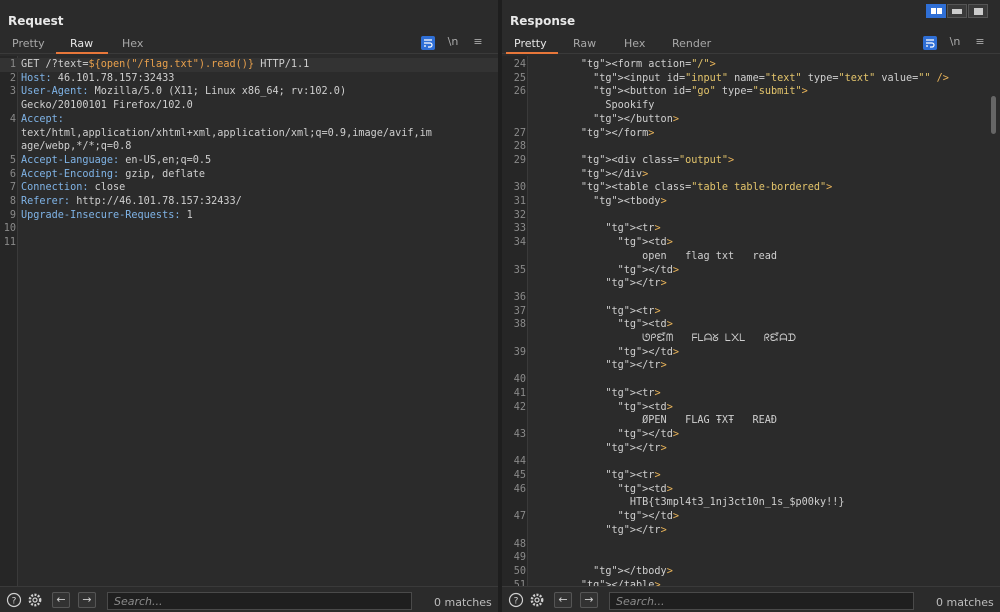 This screenshot has width=1000, height=612. What do you see at coordinates (691, 43) in the screenshot?
I see `response-tab-render: Render` at bounding box center [691, 43].